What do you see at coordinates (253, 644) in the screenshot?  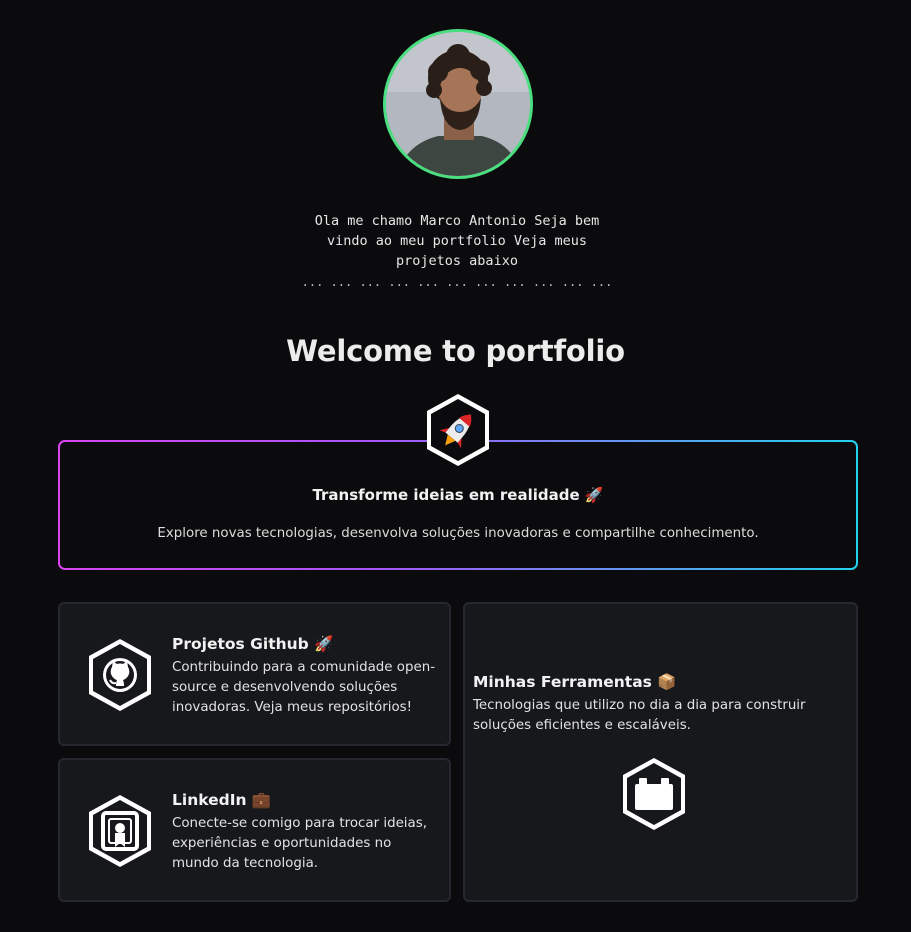 I see `github-card-title: Projetos Github 🚀` at bounding box center [253, 644].